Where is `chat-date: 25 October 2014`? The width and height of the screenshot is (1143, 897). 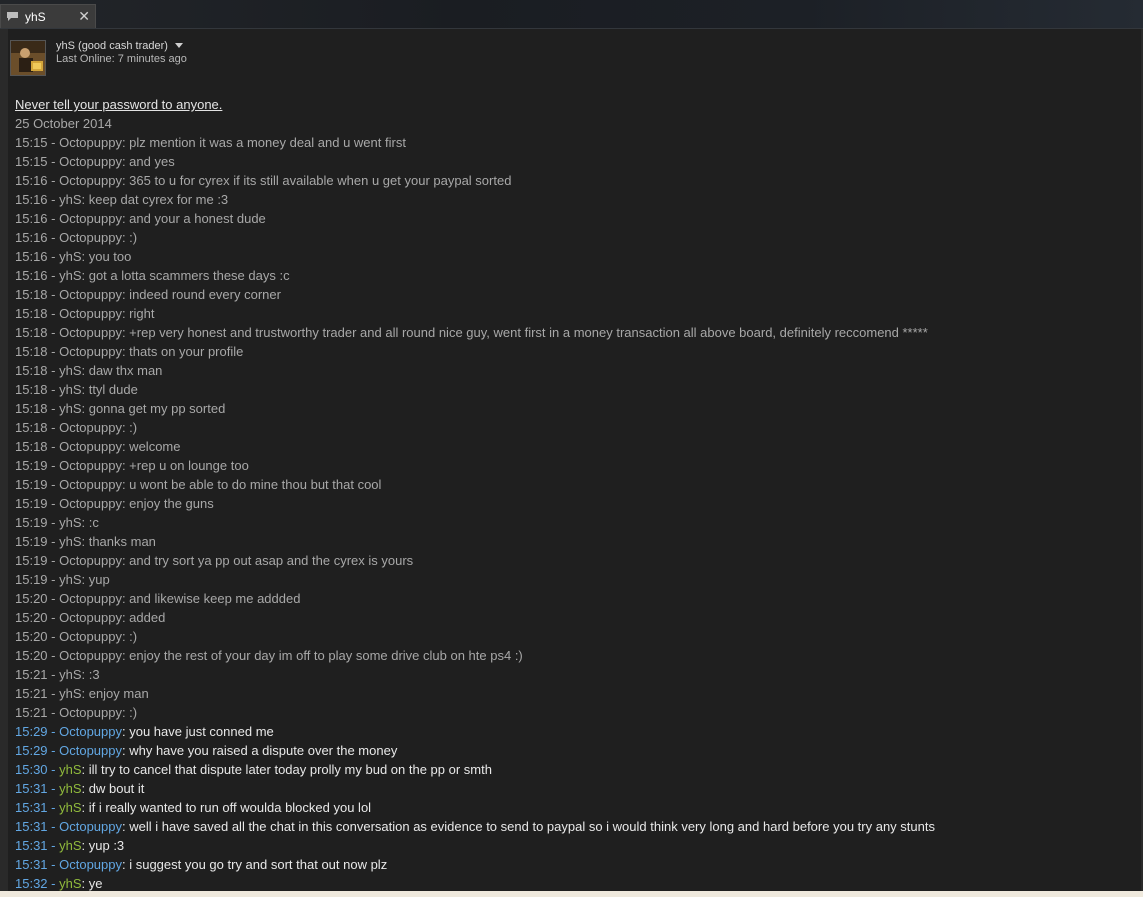 chat-date: 25 October 2014 is located at coordinates (63, 123).